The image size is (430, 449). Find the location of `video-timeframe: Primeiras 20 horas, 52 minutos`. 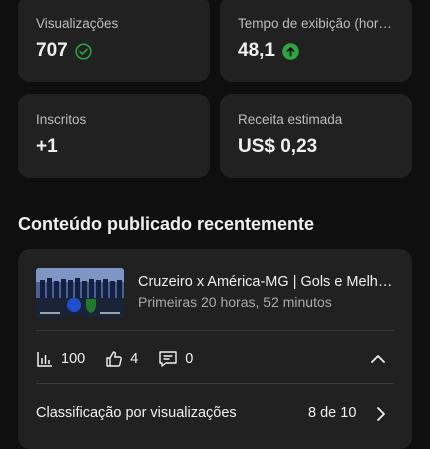

video-timeframe: Primeiras 20 horas, 52 minutos is located at coordinates (235, 302).